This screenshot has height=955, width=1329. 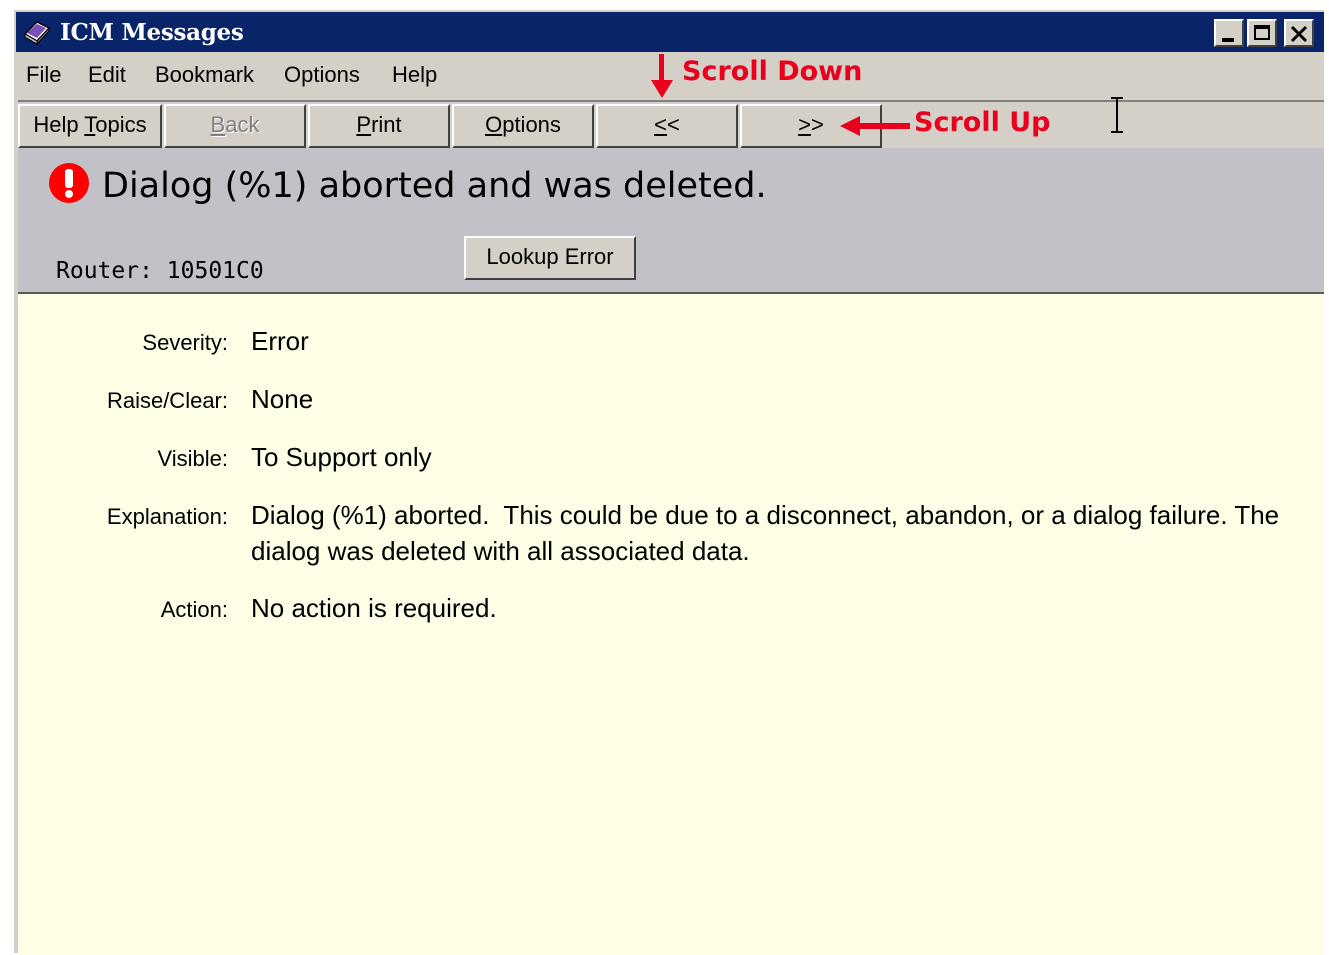 I want to click on menu-options: Options, so click(x=322, y=75).